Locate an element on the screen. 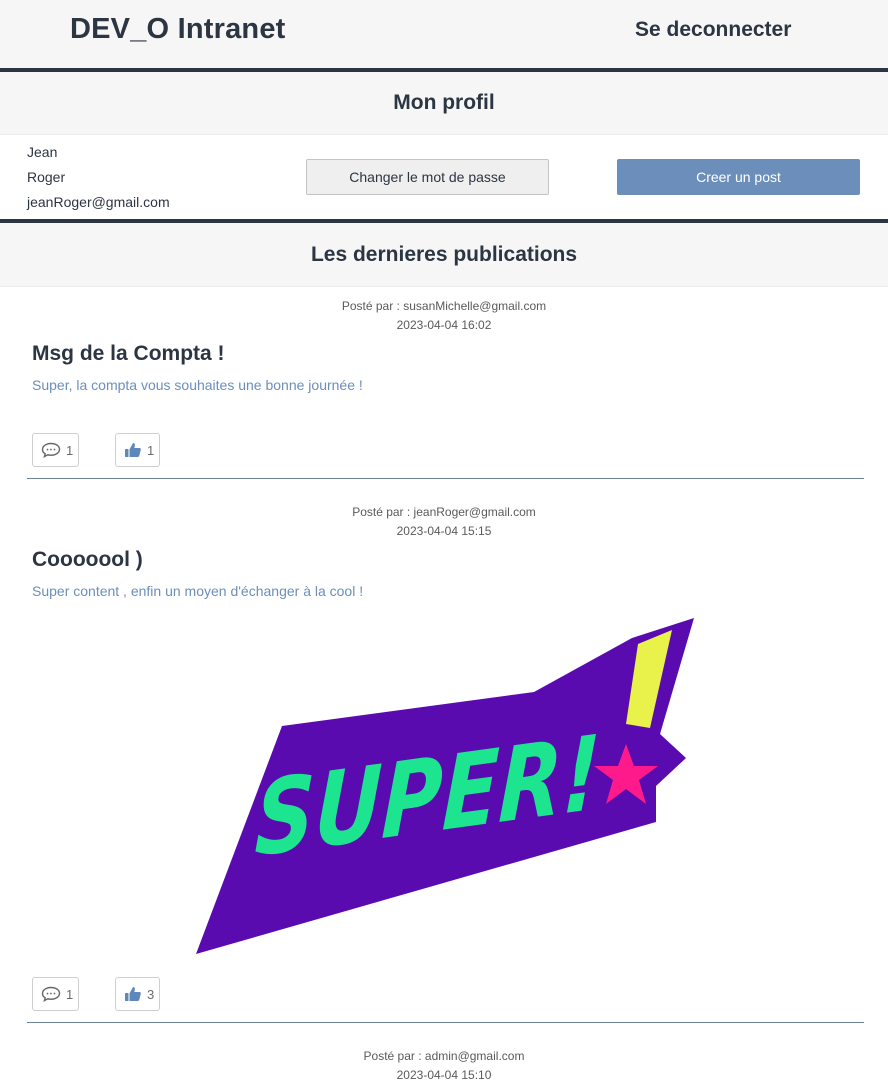 Image resolution: width=888 pixels, height=1085 pixels. logout-link: Se deconnecter is located at coordinates (713, 30).